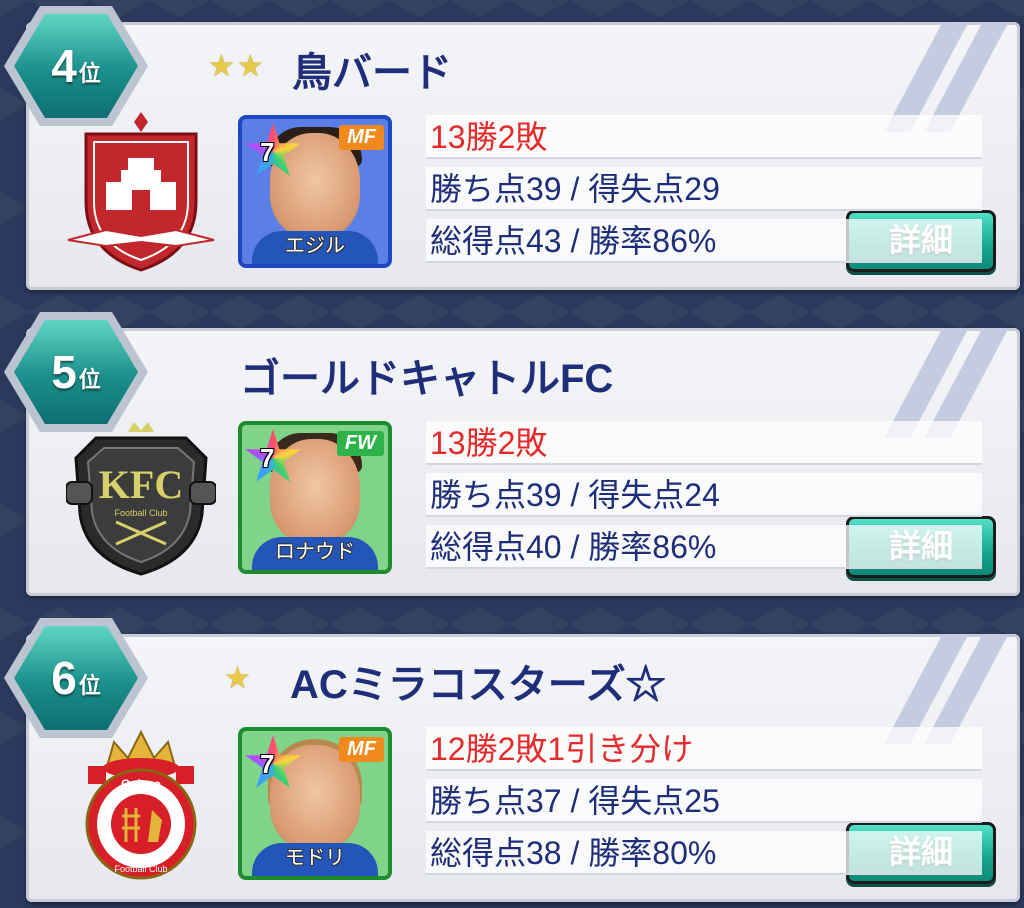 The height and width of the screenshot is (908, 1024). Describe the element at coordinates (315, 191) in the screenshot. I see `player-card: 7 MF エジル` at that location.